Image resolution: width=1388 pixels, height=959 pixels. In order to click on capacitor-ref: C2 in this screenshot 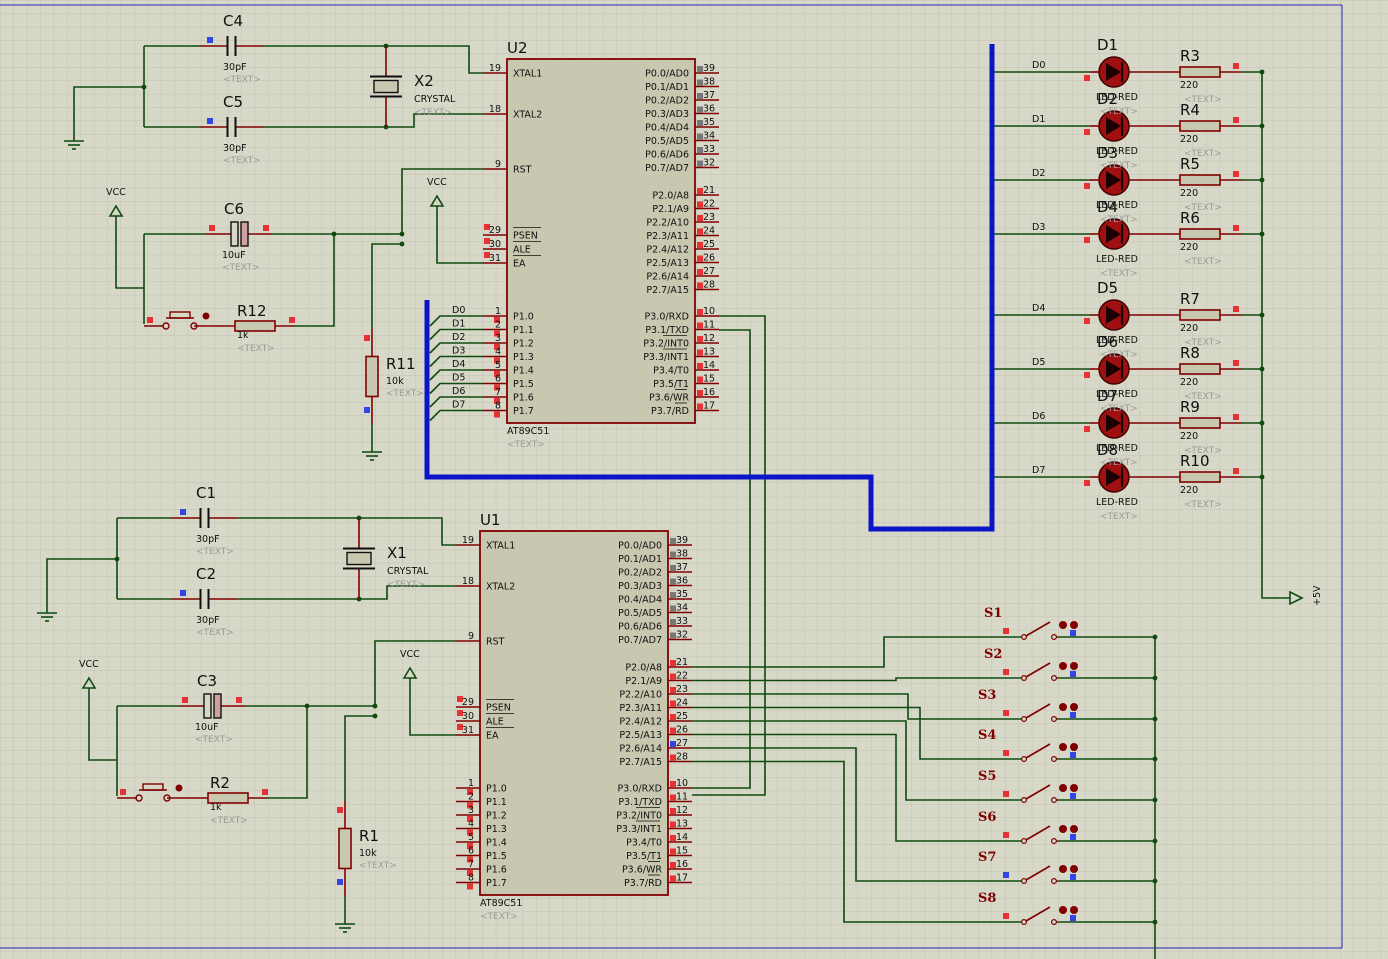, I will do `click(206, 574)`.